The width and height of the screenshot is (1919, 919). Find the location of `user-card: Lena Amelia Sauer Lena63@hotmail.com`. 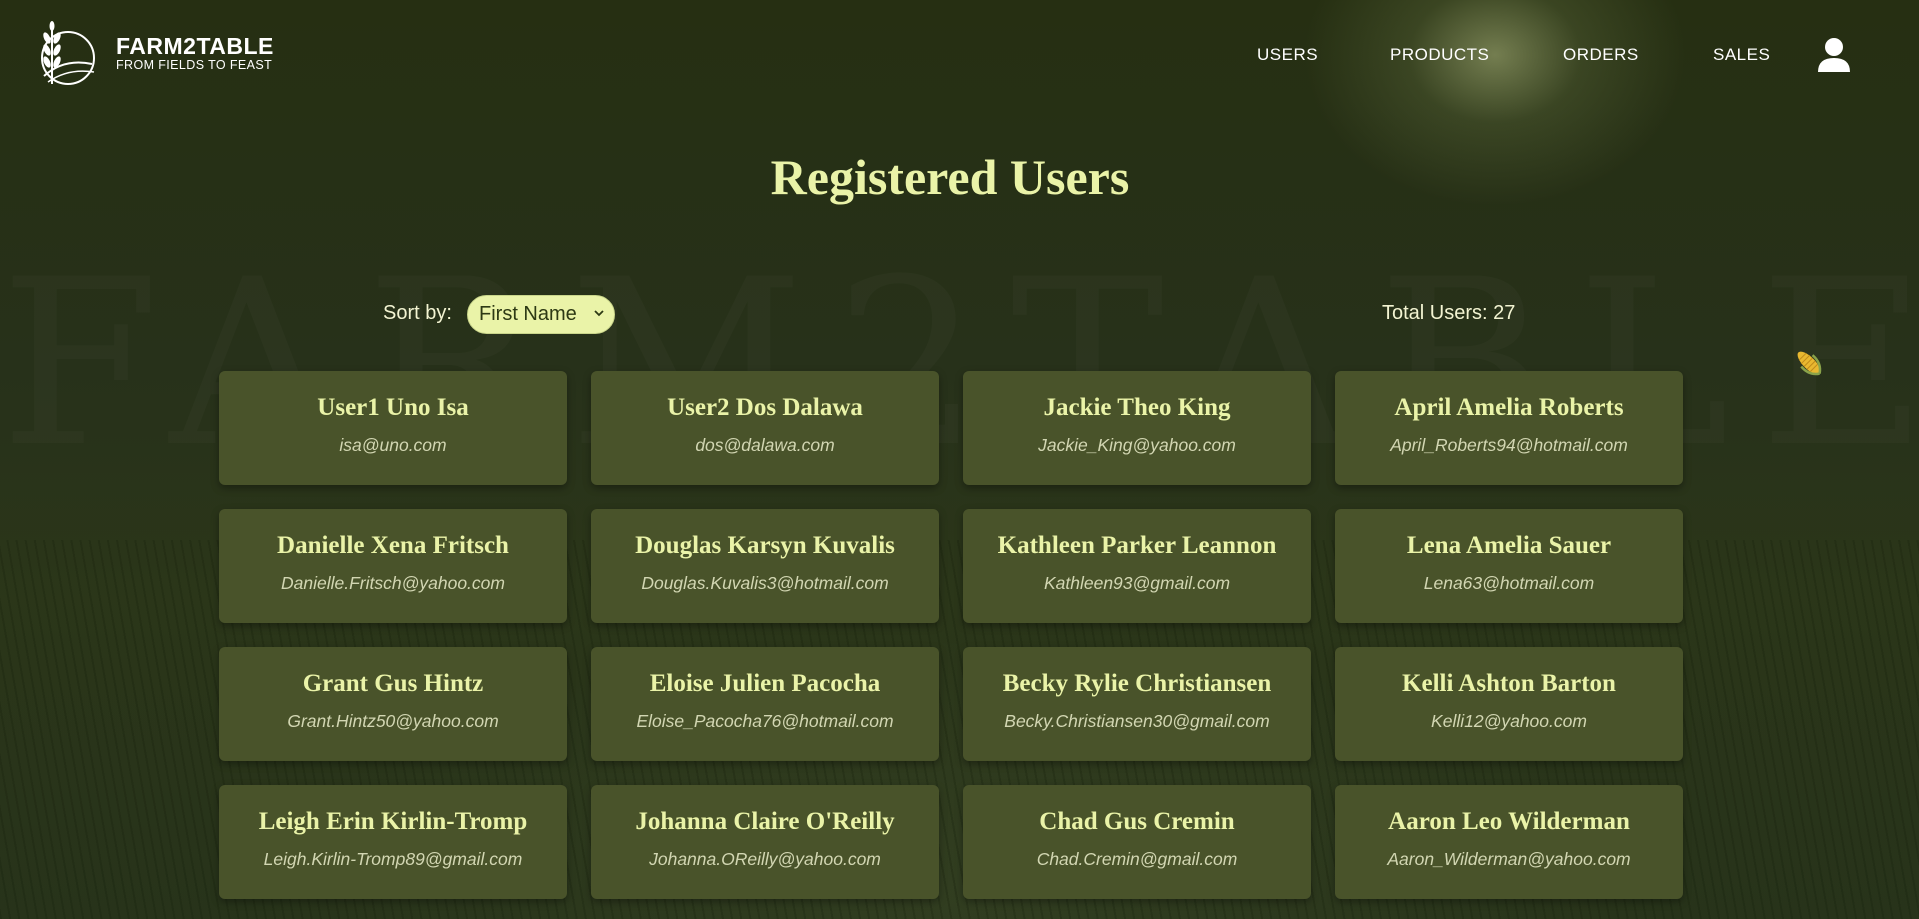

user-card: Lena Amelia Sauer Lena63@hotmail.com is located at coordinates (1509, 566).